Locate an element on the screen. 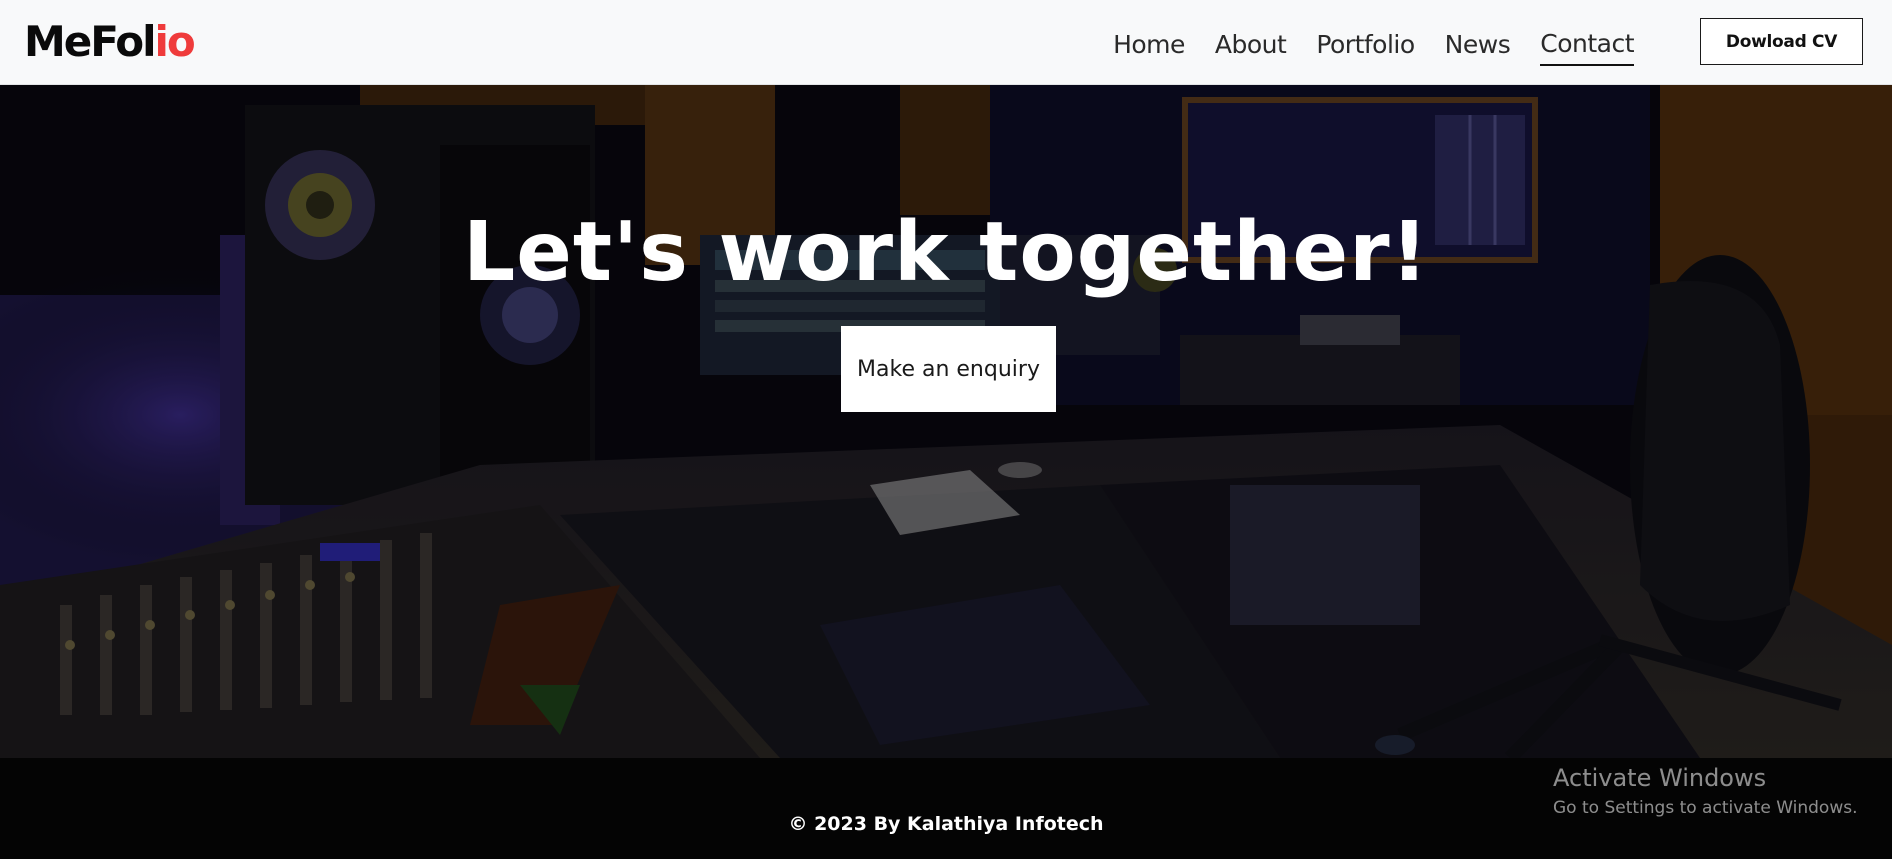 Image resolution: width=1892 pixels, height=859 pixels. nav-link-about: About is located at coordinates (1251, 42).